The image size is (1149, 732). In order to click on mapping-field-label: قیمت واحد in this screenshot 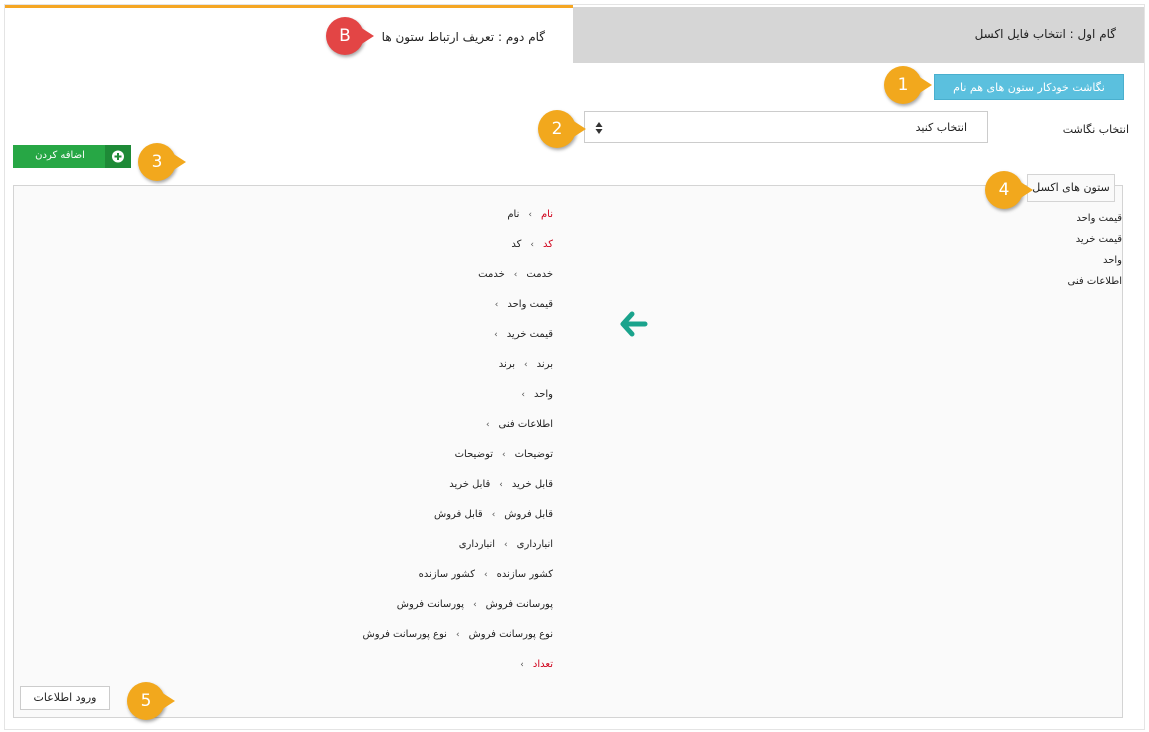, I will do `click(530, 304)`.